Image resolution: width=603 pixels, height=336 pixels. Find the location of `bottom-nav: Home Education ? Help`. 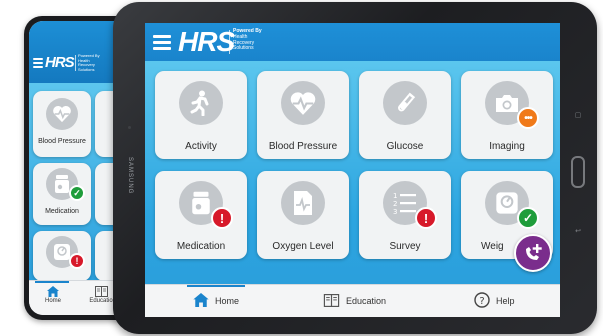

bottom-nav: Home Education ? Help is located at coordinates (352, 300).